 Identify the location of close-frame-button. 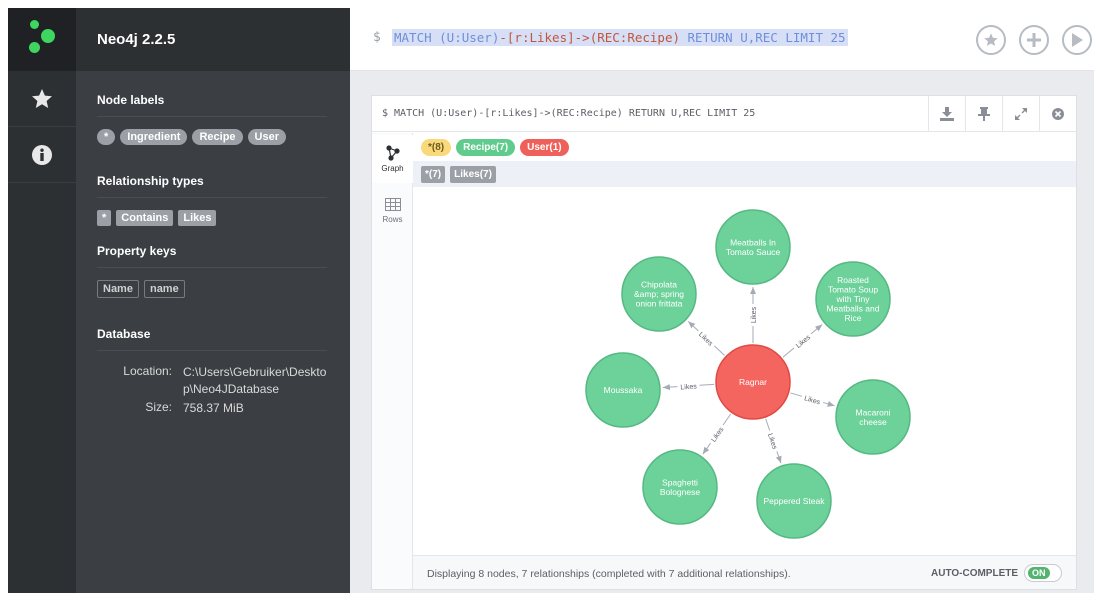
(1057, 114).